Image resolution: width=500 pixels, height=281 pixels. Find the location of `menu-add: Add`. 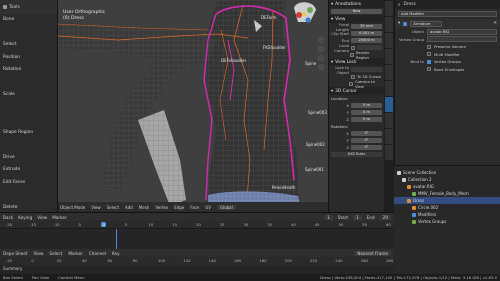

menu-add: Add is located at coordinates (129, 207).